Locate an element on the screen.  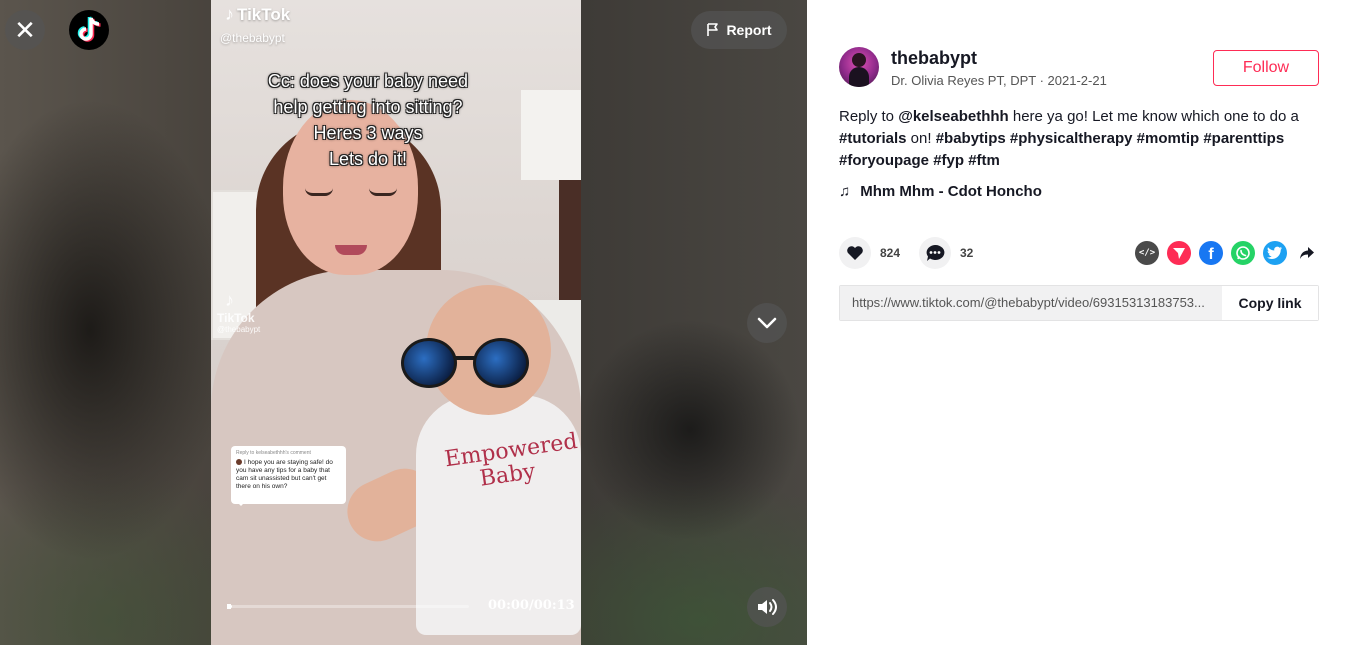
scene-mouth is located at coordinates (351, 250).